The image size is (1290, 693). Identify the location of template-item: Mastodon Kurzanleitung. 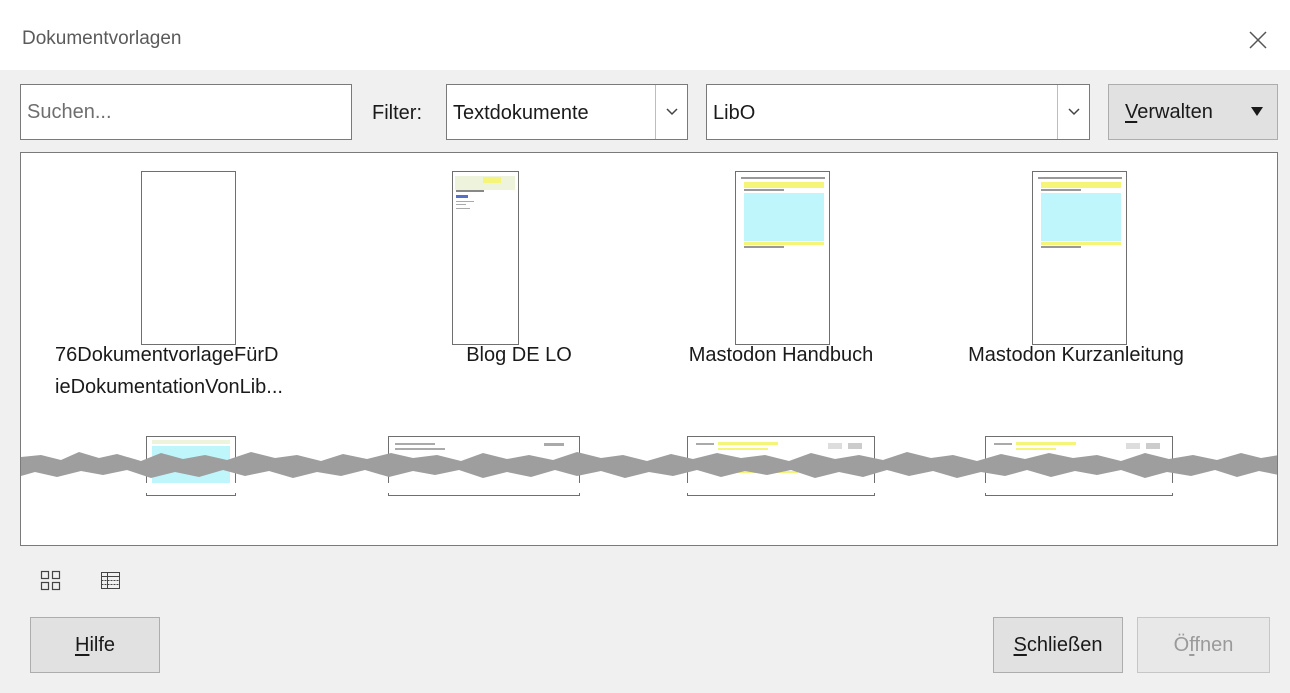
(1076, 288).